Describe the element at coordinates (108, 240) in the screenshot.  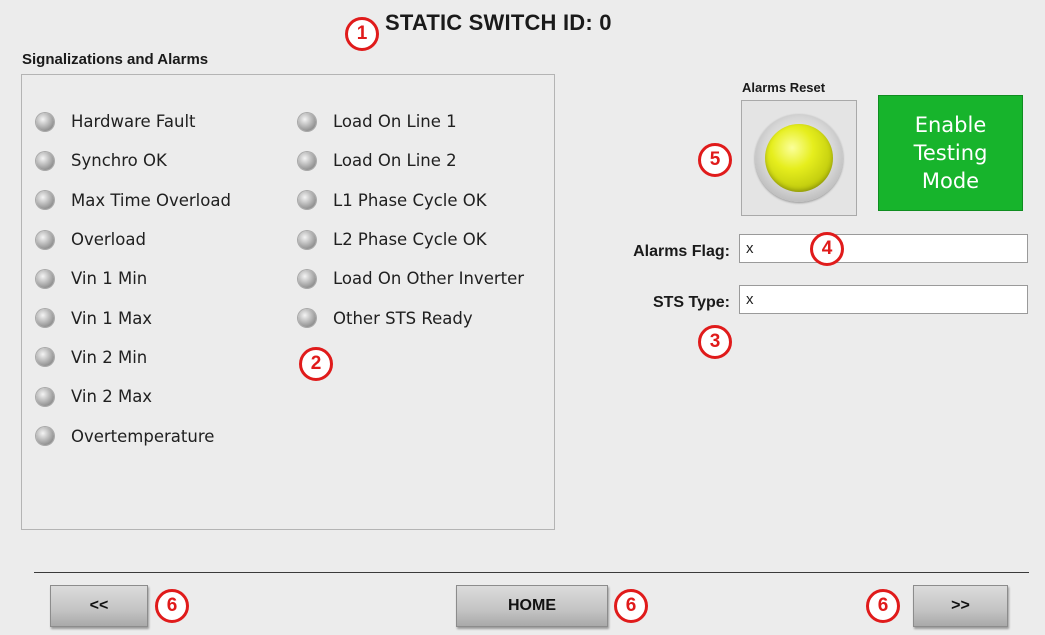
I see `signal-label: Overload` at that location.